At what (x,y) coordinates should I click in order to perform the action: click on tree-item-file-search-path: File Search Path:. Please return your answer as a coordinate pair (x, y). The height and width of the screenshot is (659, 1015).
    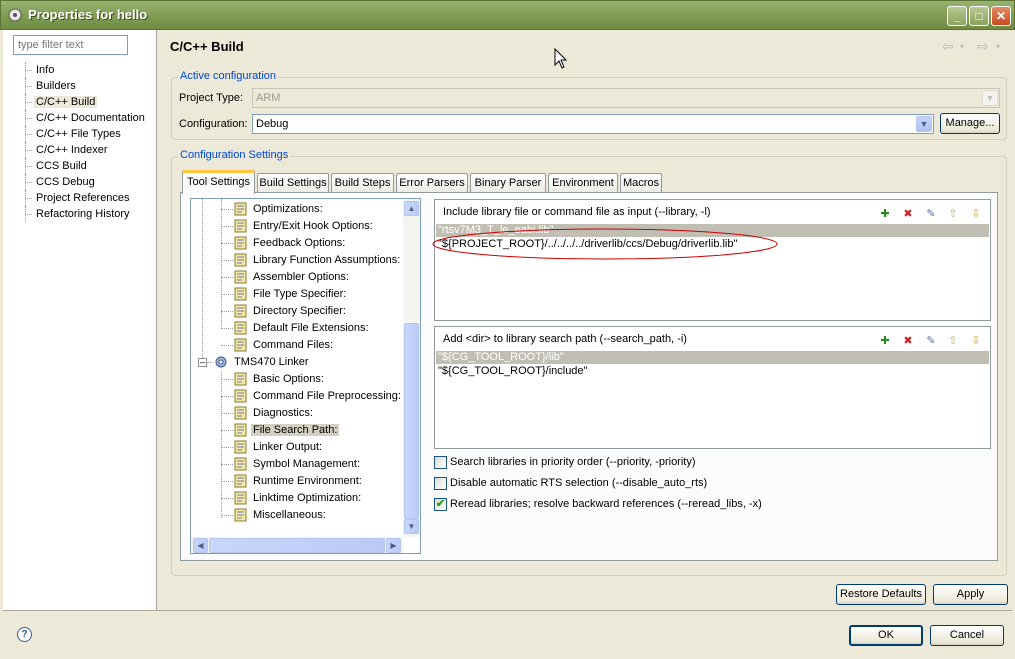
    Looking at the image, I should click on (286, 430).